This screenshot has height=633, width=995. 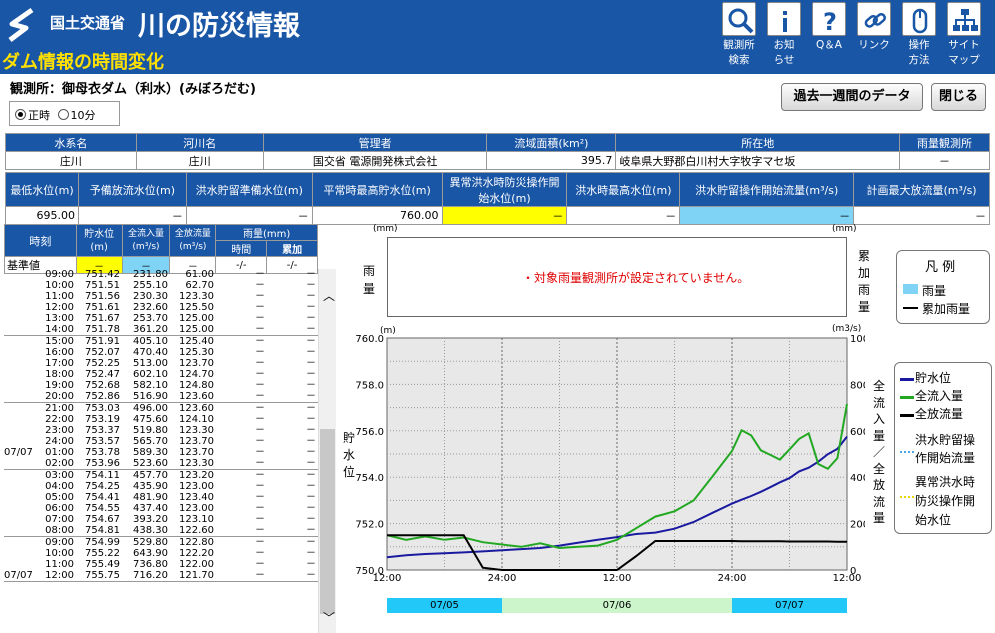 I want to click on table-cell: 755.75, so click(x=102, y=575).